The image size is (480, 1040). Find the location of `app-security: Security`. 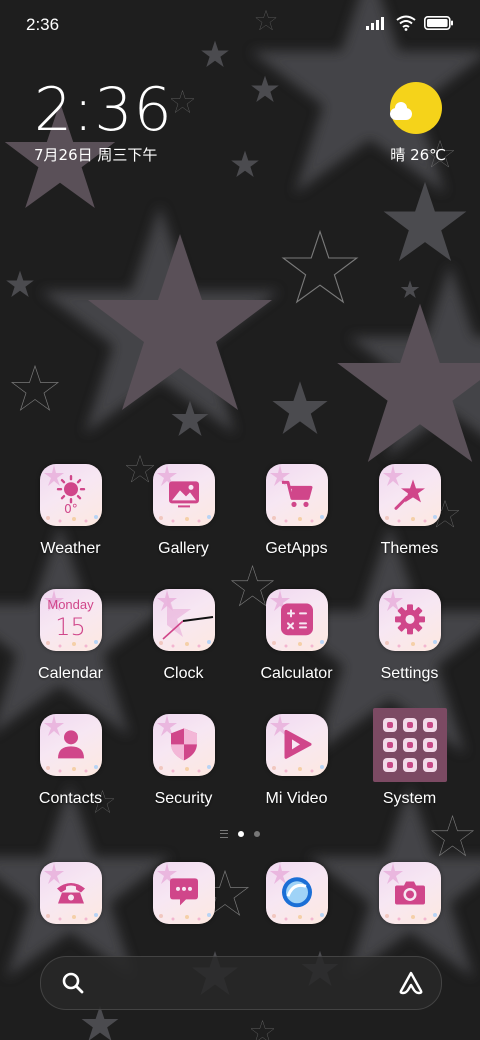

app-security: Security is located at coordinates (183, 761).